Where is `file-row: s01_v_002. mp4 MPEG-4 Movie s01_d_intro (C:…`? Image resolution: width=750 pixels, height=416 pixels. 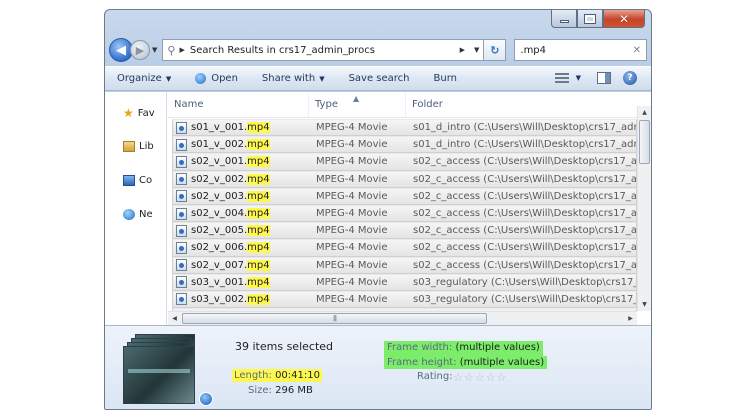
file-row: s01_v_002. mp4 MPEG-4 Movie s01_d_intro (C:… is located at coordinates (404, 145).